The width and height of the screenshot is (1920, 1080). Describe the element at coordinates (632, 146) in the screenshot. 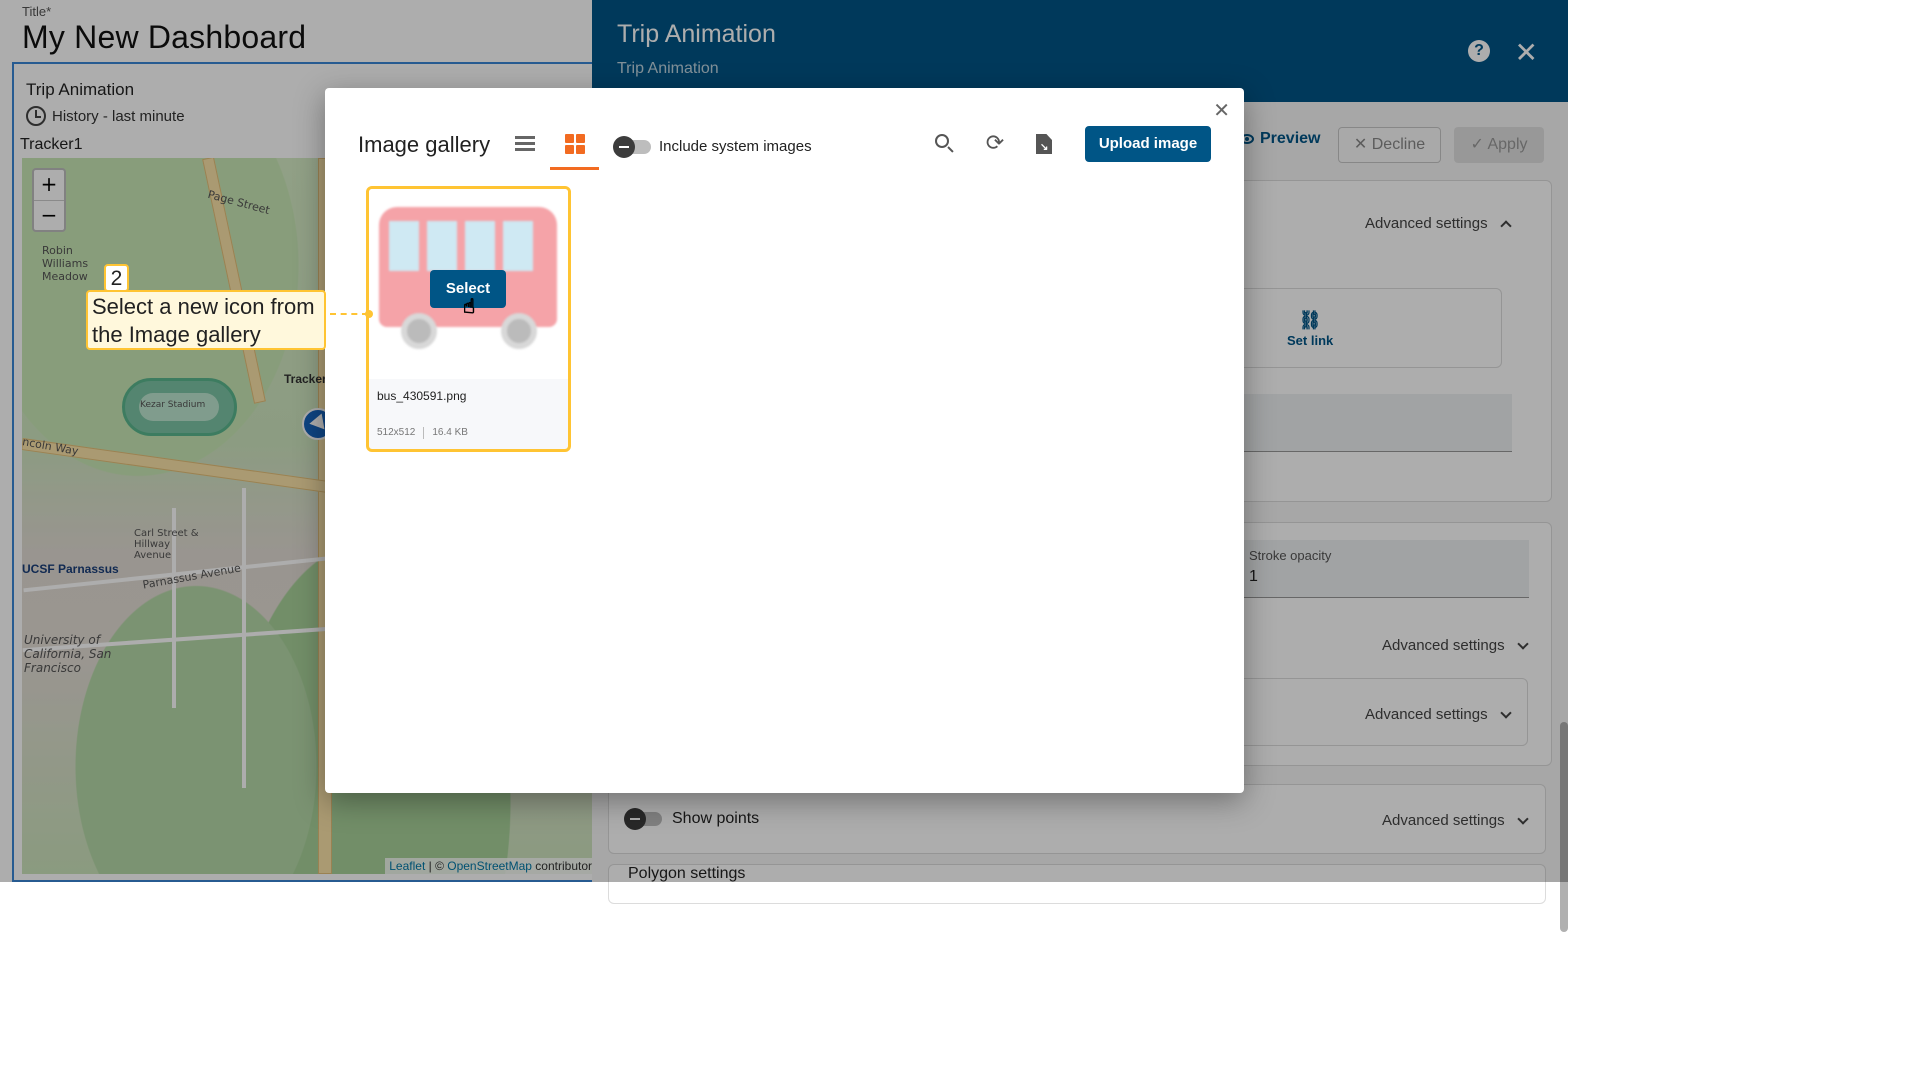

I see `system-images-switch` at that location.